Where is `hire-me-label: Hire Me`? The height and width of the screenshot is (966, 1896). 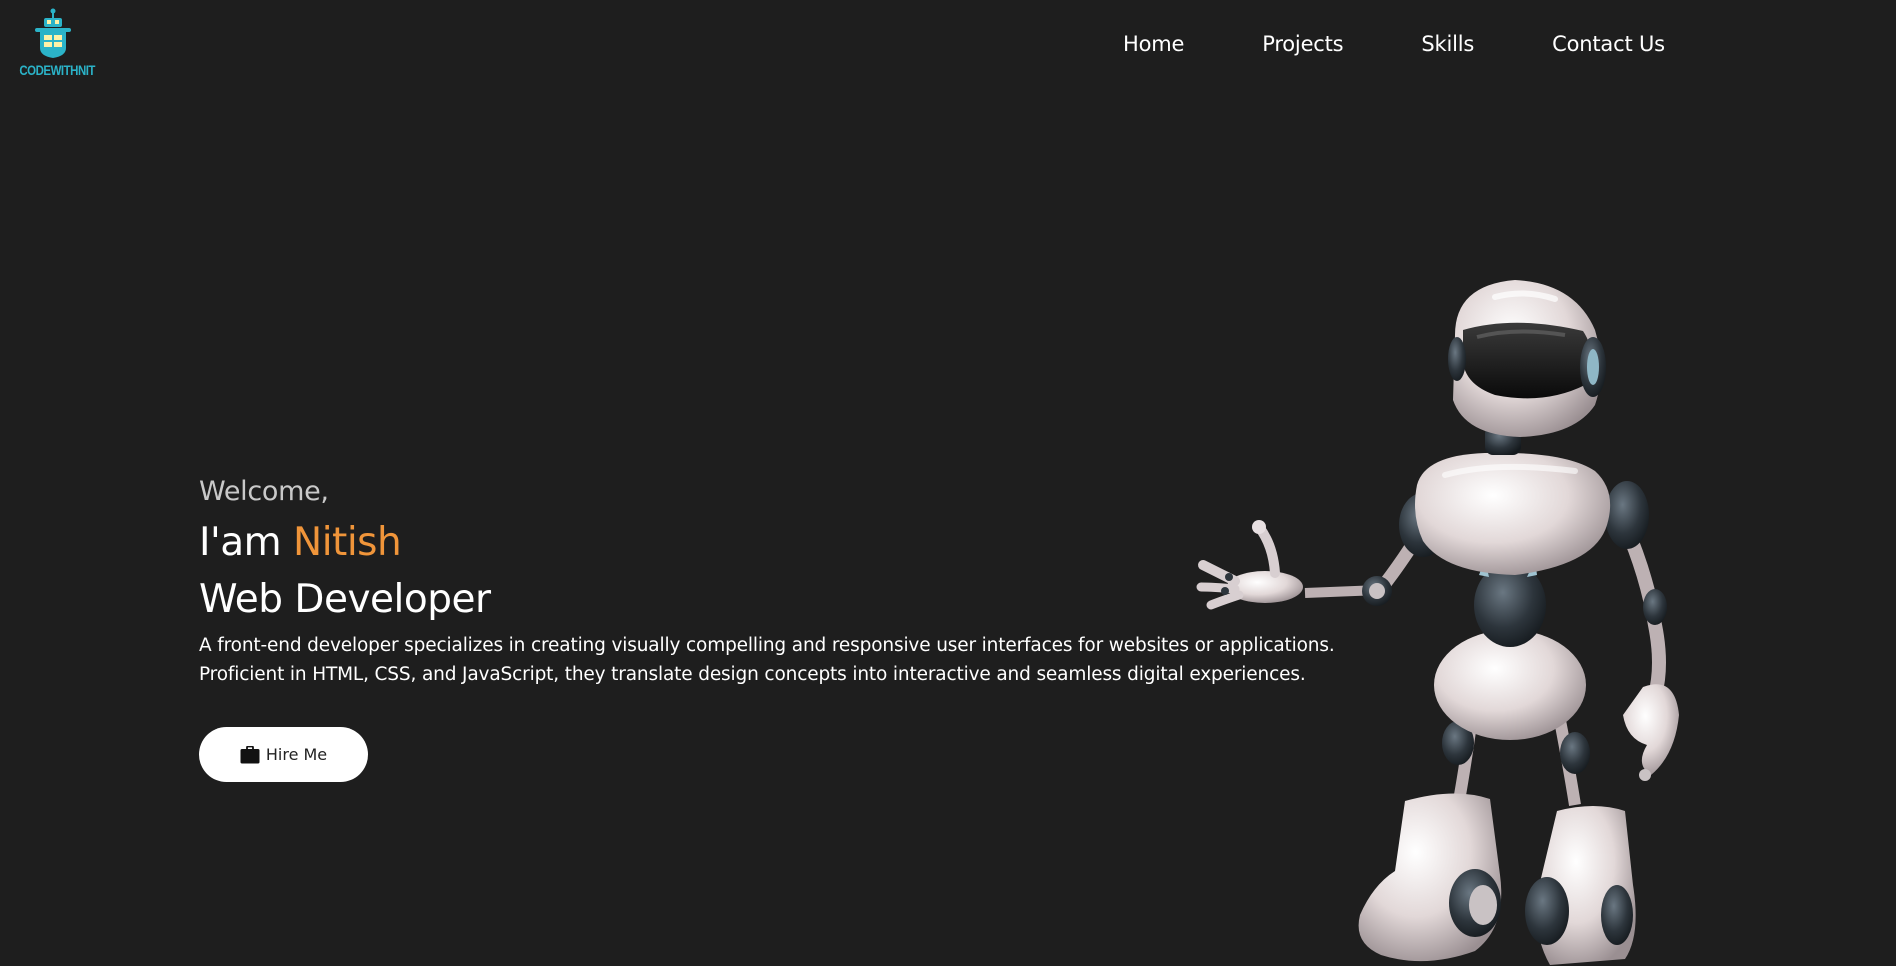
hire-me-label: Hire Me is located at coordinates (296, 754).